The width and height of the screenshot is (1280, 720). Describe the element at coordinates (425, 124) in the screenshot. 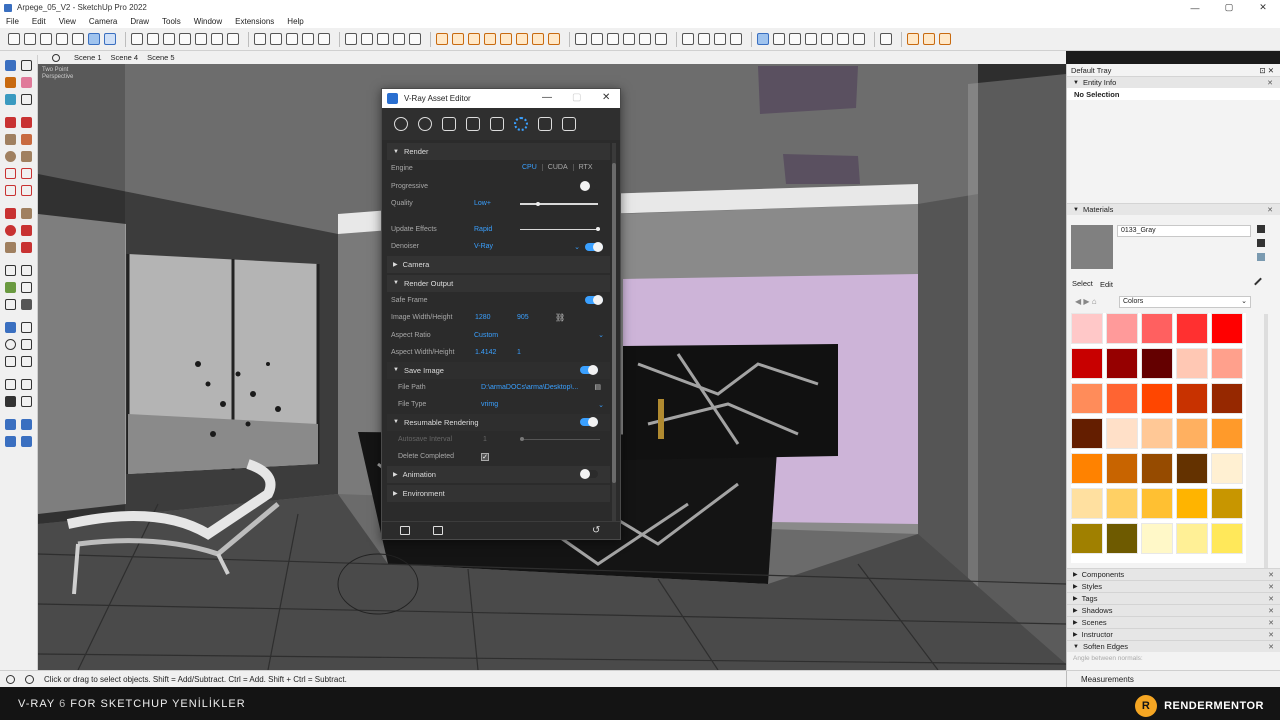

I see `lights-icon` at that location.